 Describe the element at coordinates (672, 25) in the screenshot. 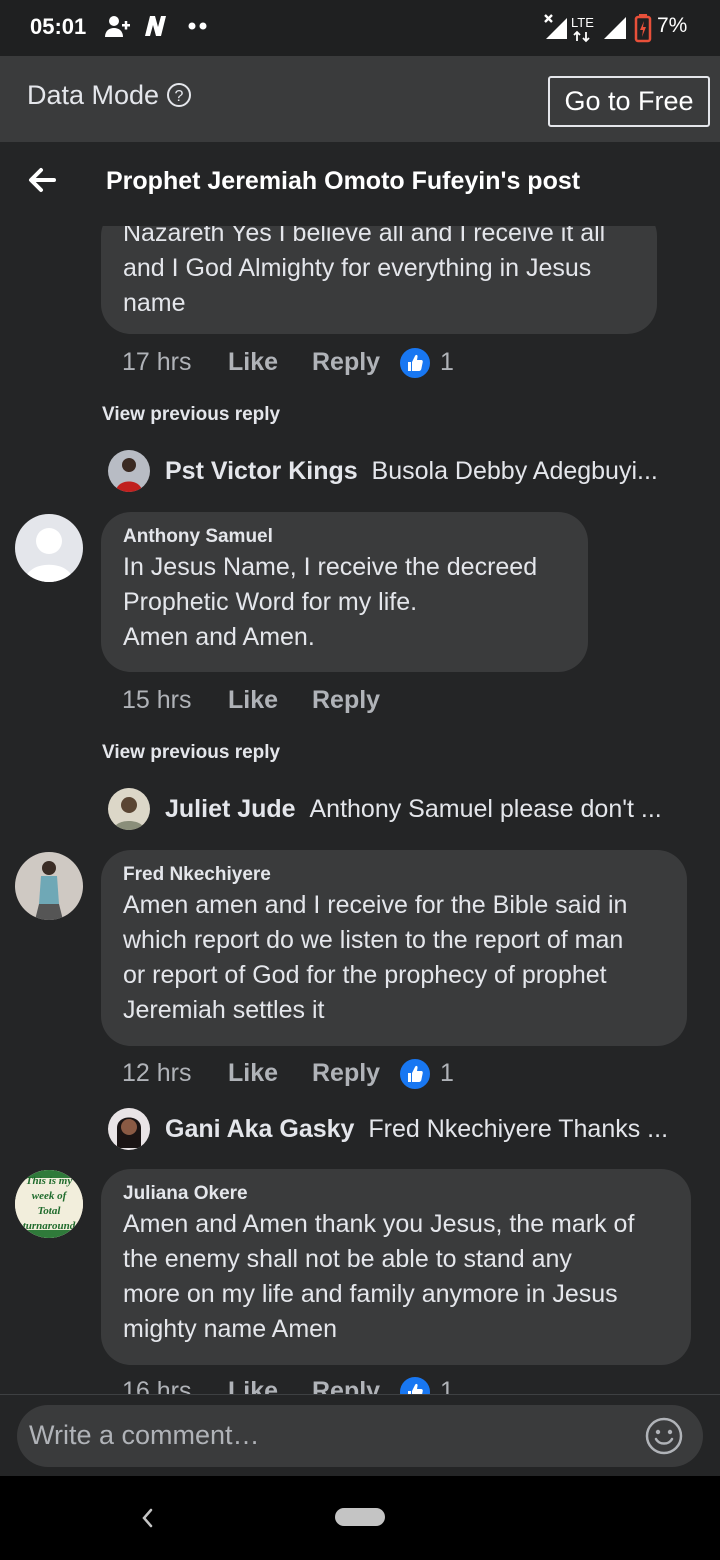

I see `battery-percent: 7%` at that location.